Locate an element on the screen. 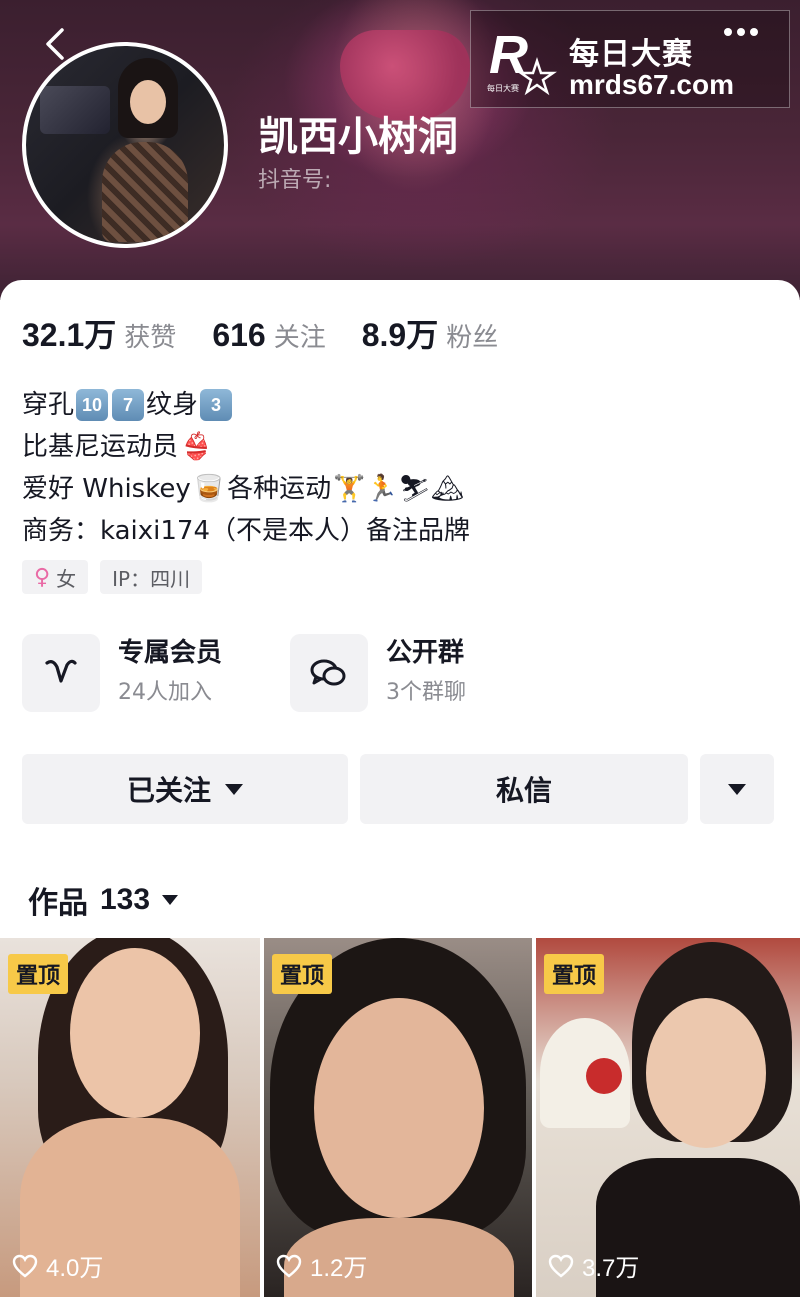  bio-line: 爱好 Whiskey 🥃 各种运动 🏋🏃⛷🏔 is located at coordinates (246, 489).